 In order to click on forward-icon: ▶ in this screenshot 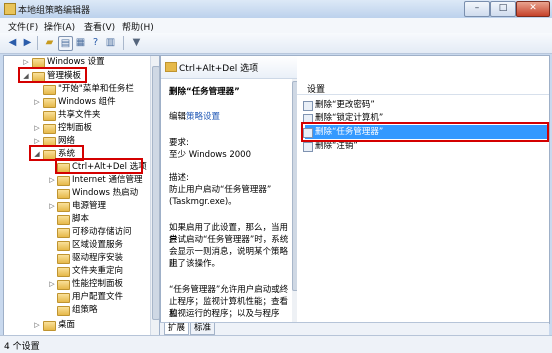, I will do `click(27, 42)`.